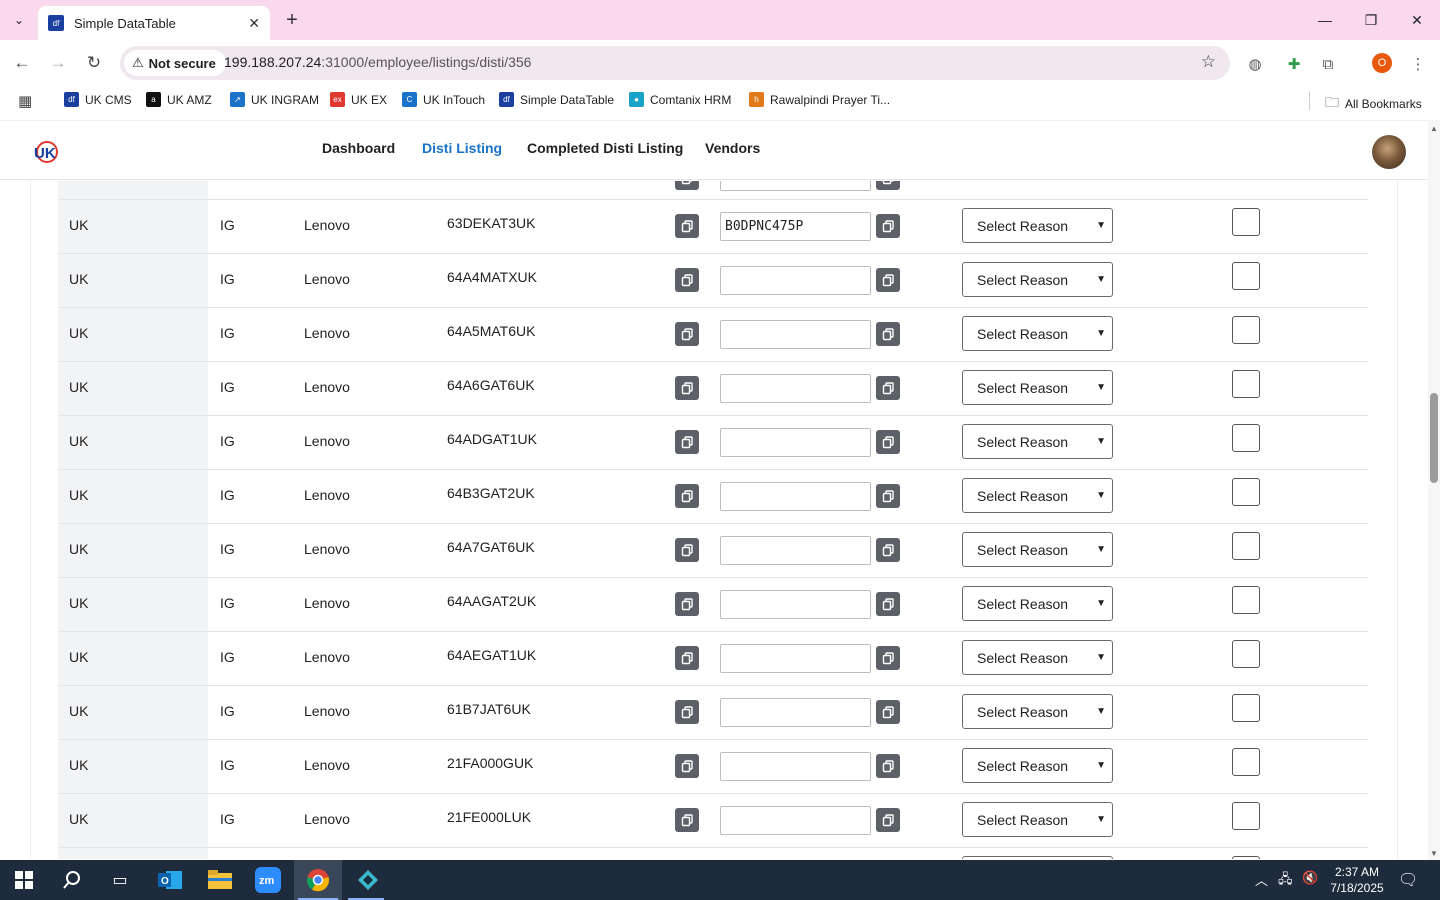 Image resolution: width=1440 pixels, height=900 pixels. I want to click on app-diamond-icon, so click(368, 880).